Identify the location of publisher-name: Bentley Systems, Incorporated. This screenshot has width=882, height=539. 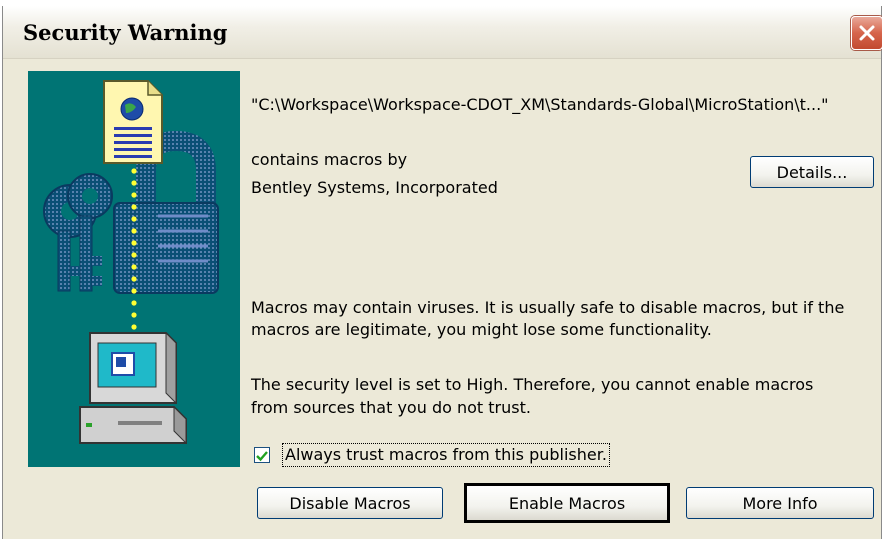
(374, 187).